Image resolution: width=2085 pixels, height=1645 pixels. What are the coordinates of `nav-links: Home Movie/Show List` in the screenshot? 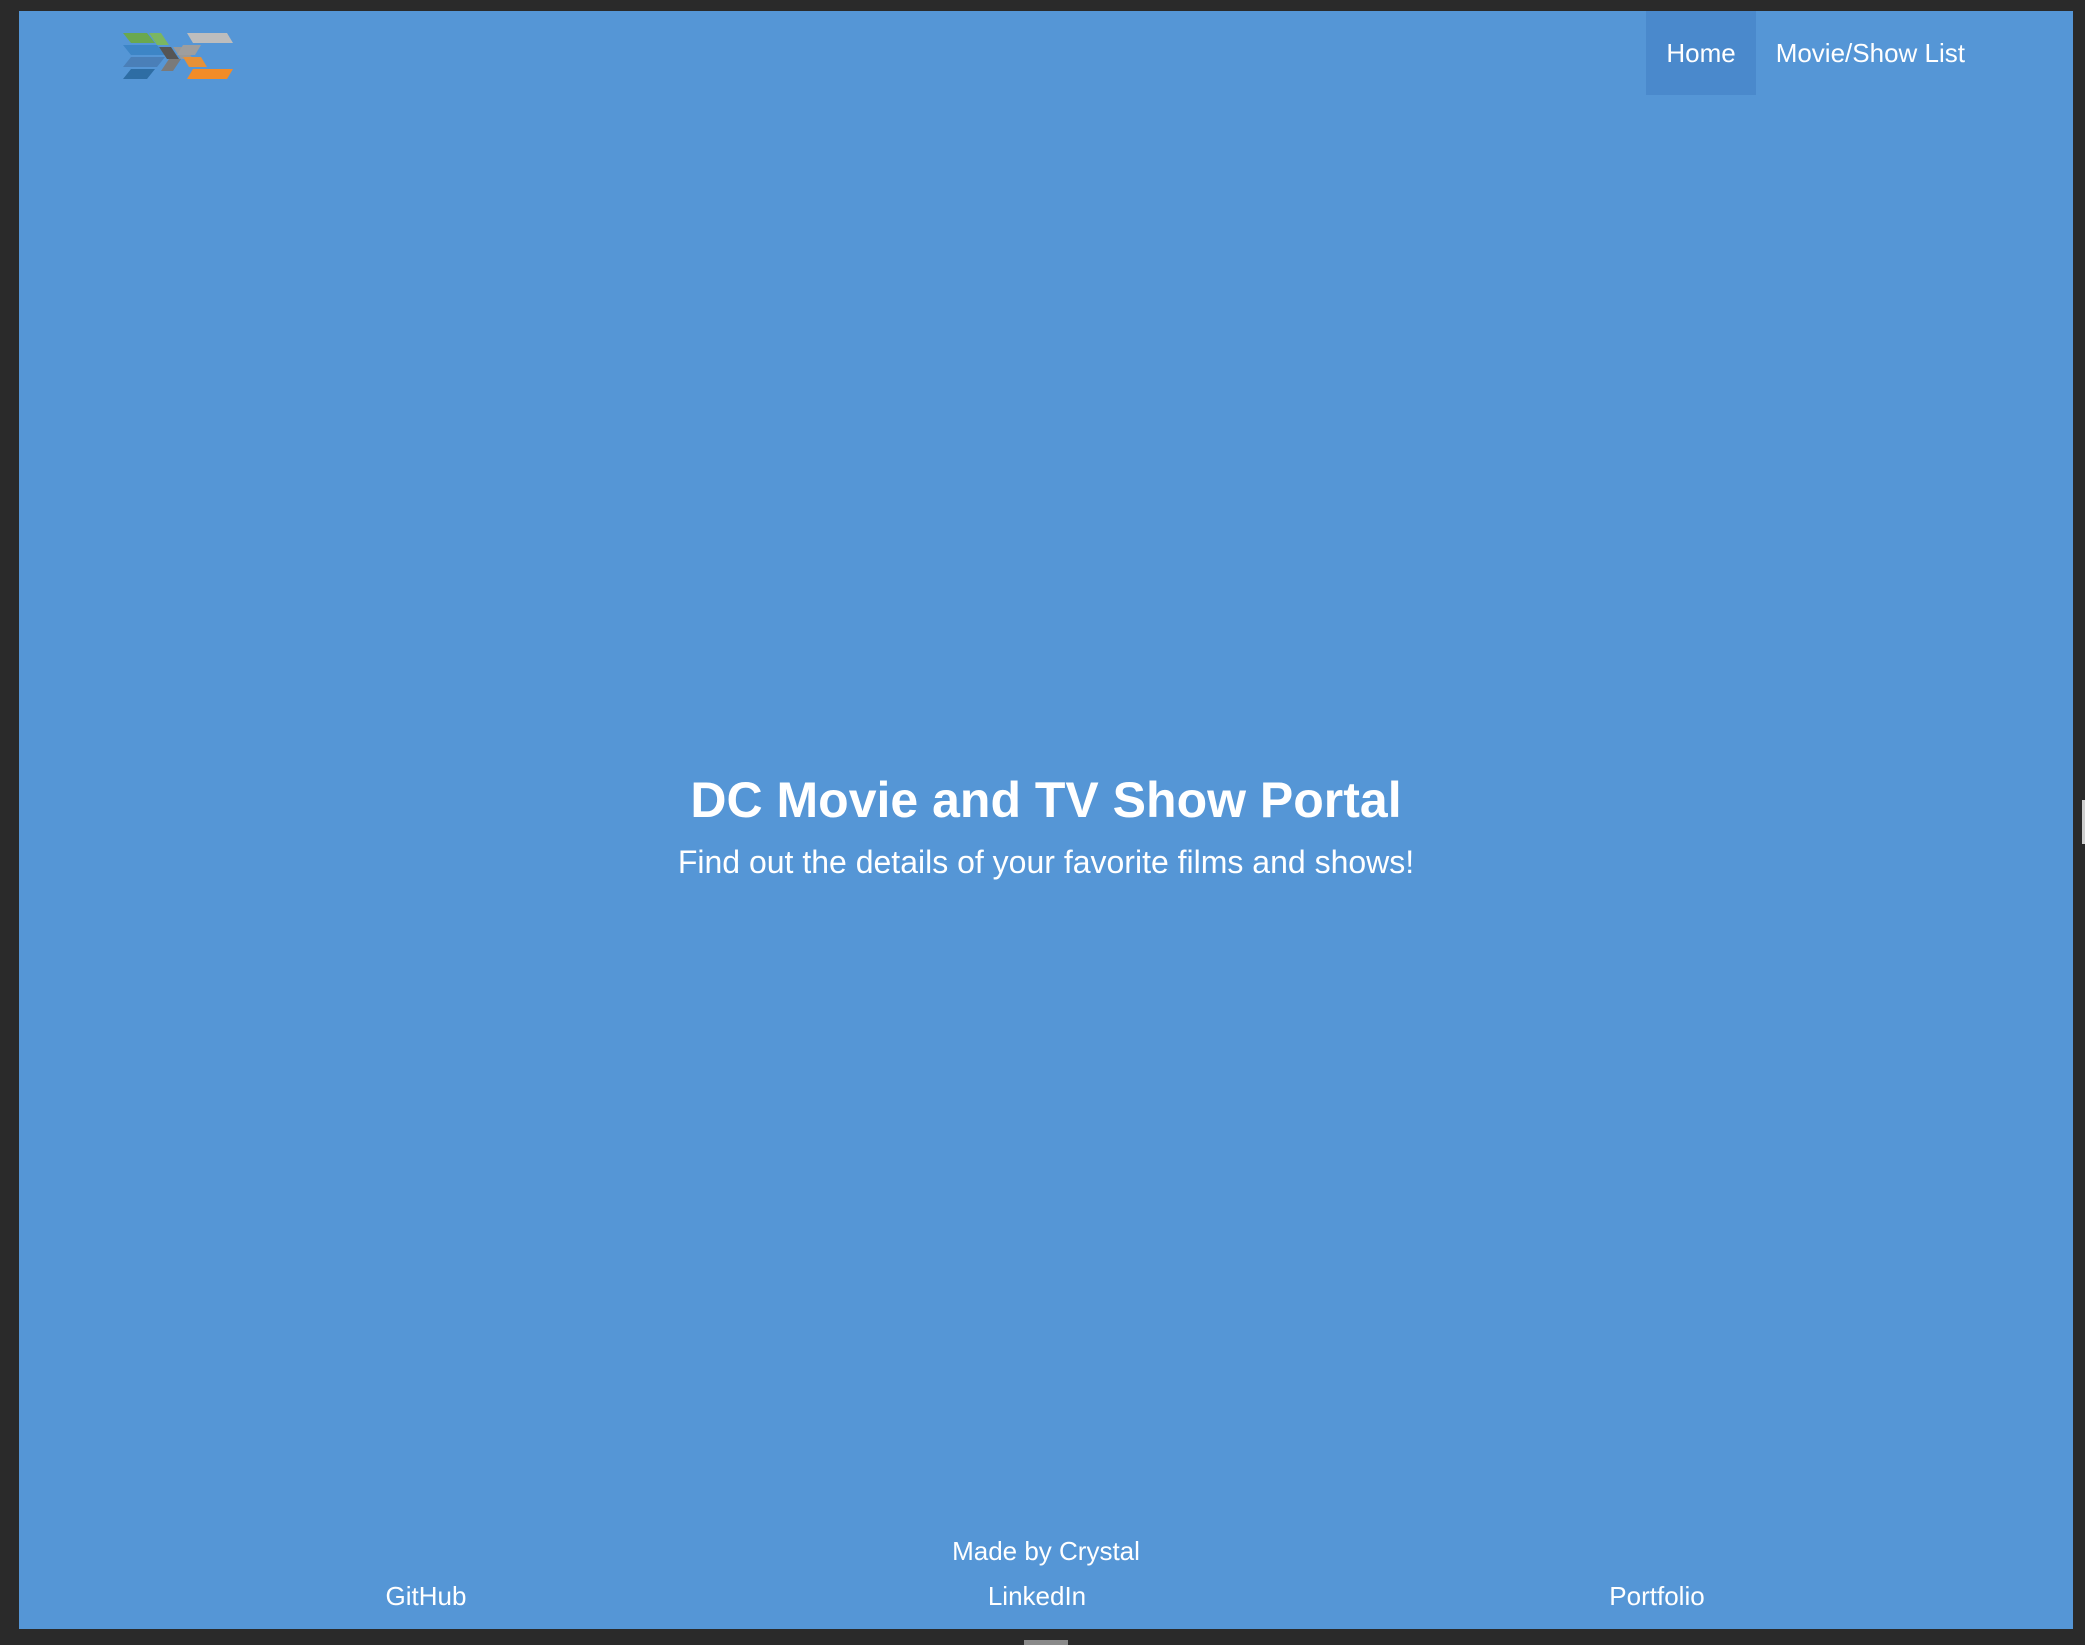 It's located at (1815, 53).